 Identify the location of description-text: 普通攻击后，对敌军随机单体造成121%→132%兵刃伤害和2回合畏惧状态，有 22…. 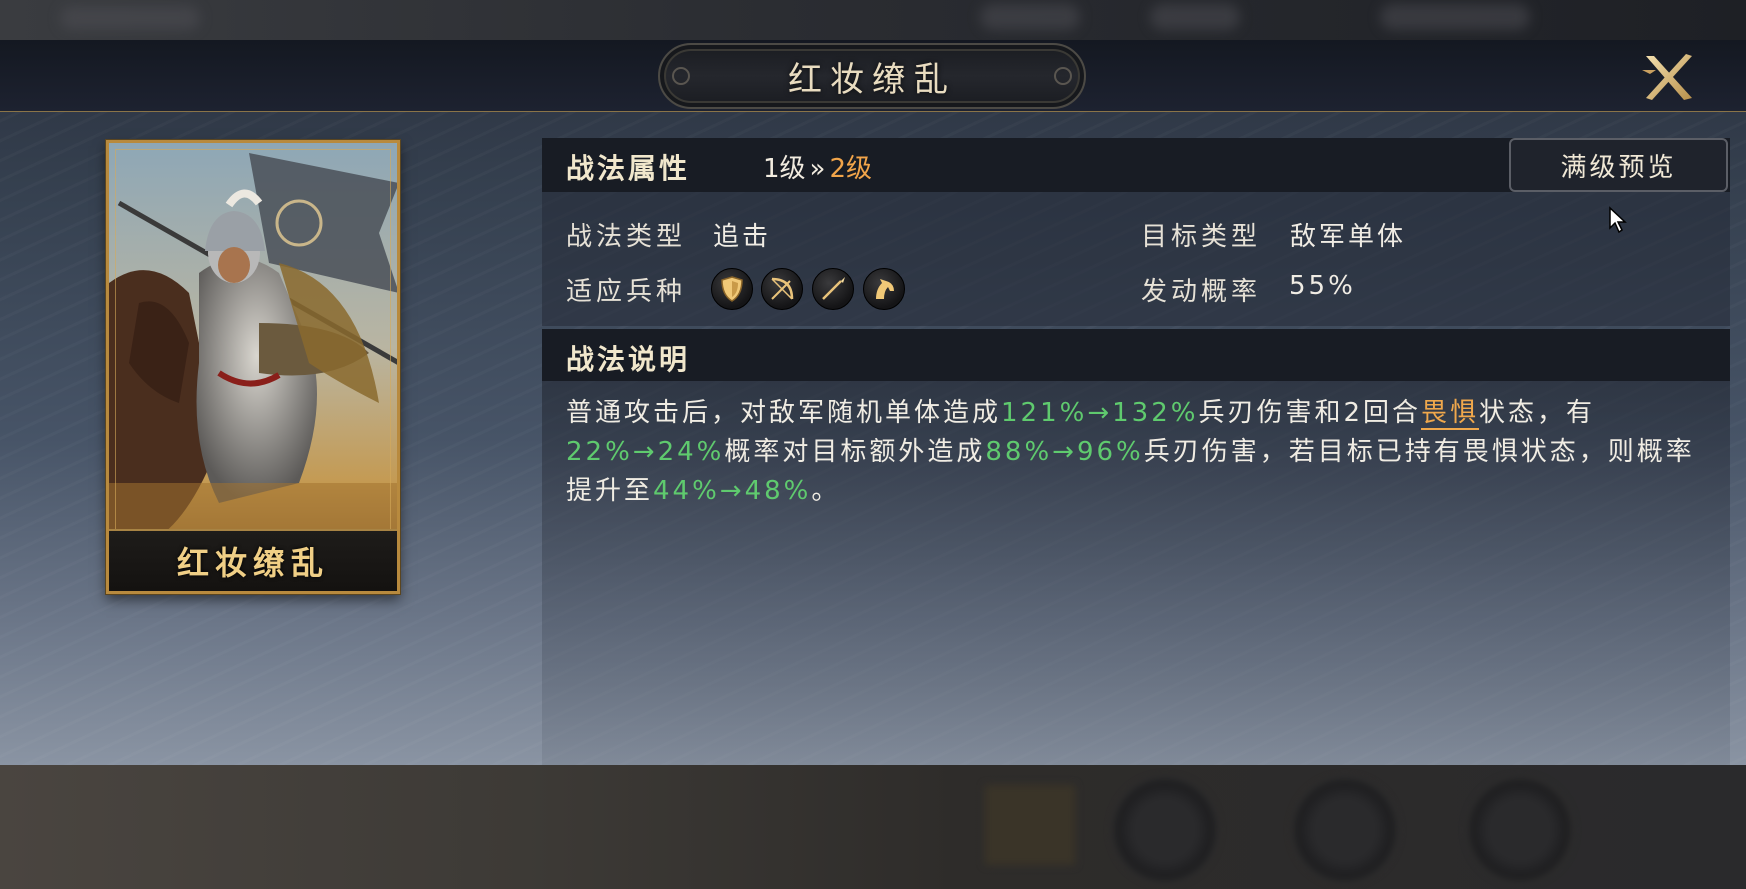
(1136, 452).